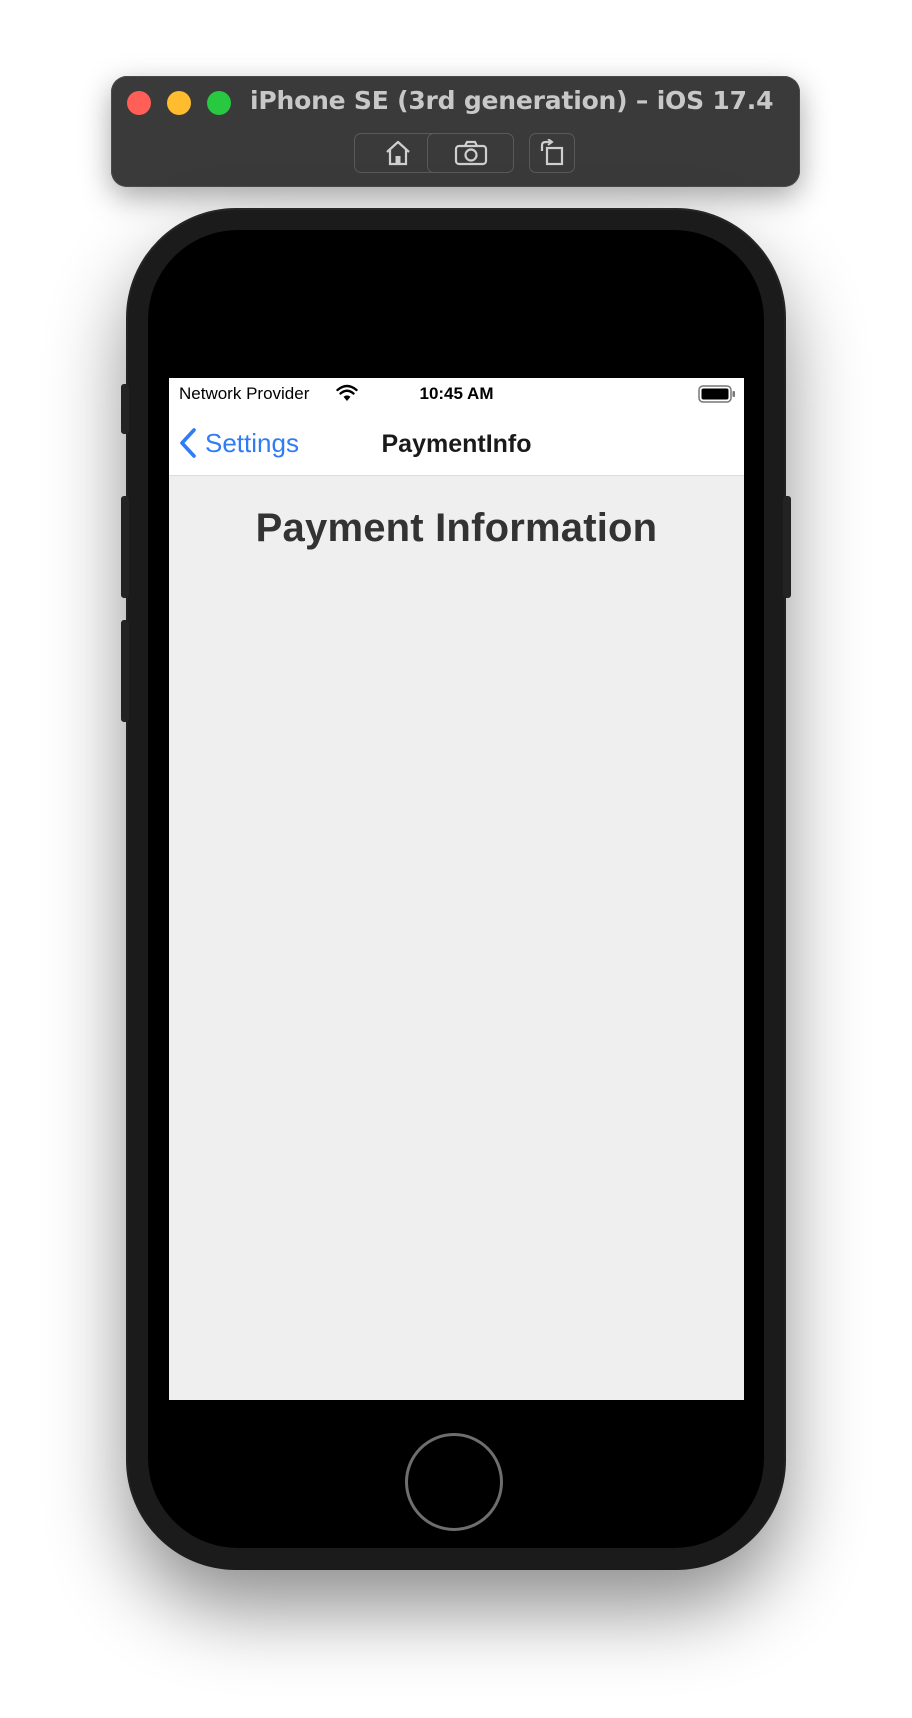  Describe the element at coordinates (219, 103) in the screenshot. I see `zoom-window-button` at that location.